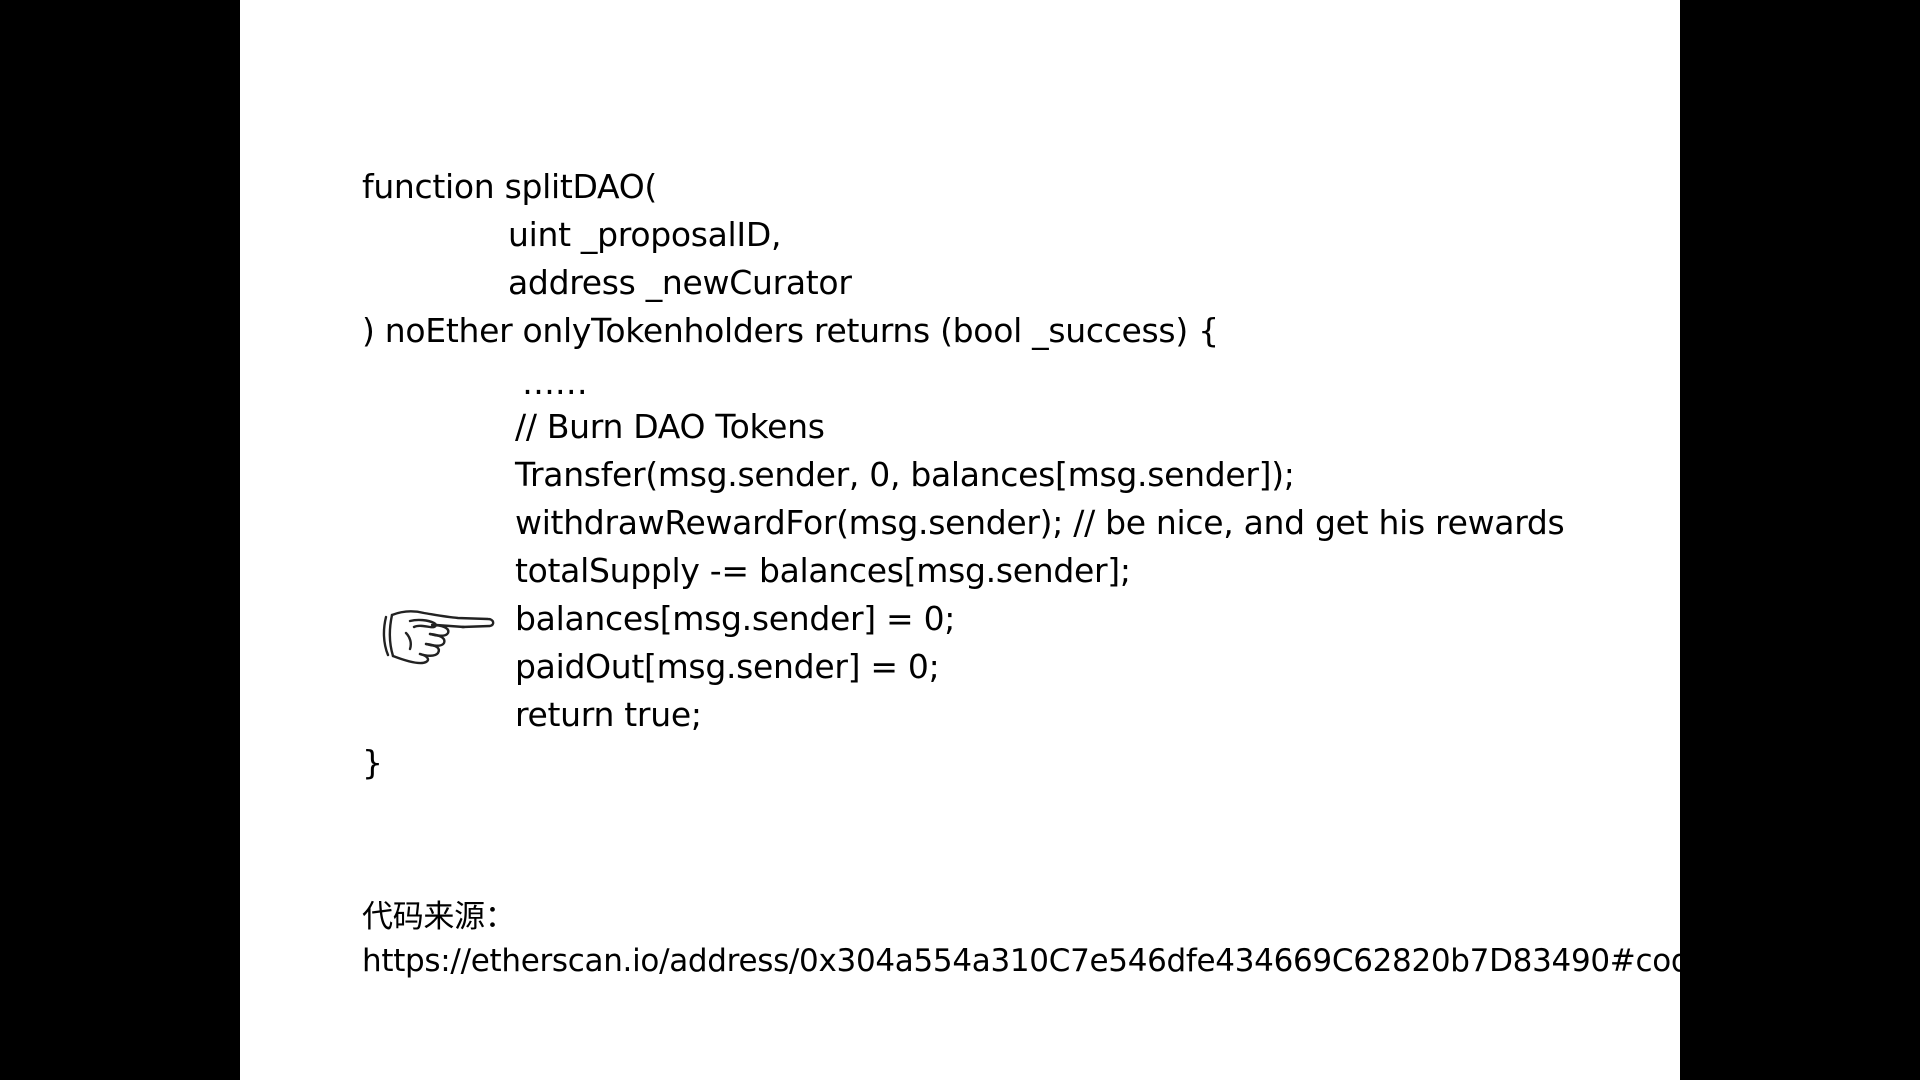 Image resolution: width=1920 pixels, height=1080 pixels. Describe the element at coordinates (509, 186) in the screenshot. I see `code-line-function-signature: function splitDAO(` at that location.